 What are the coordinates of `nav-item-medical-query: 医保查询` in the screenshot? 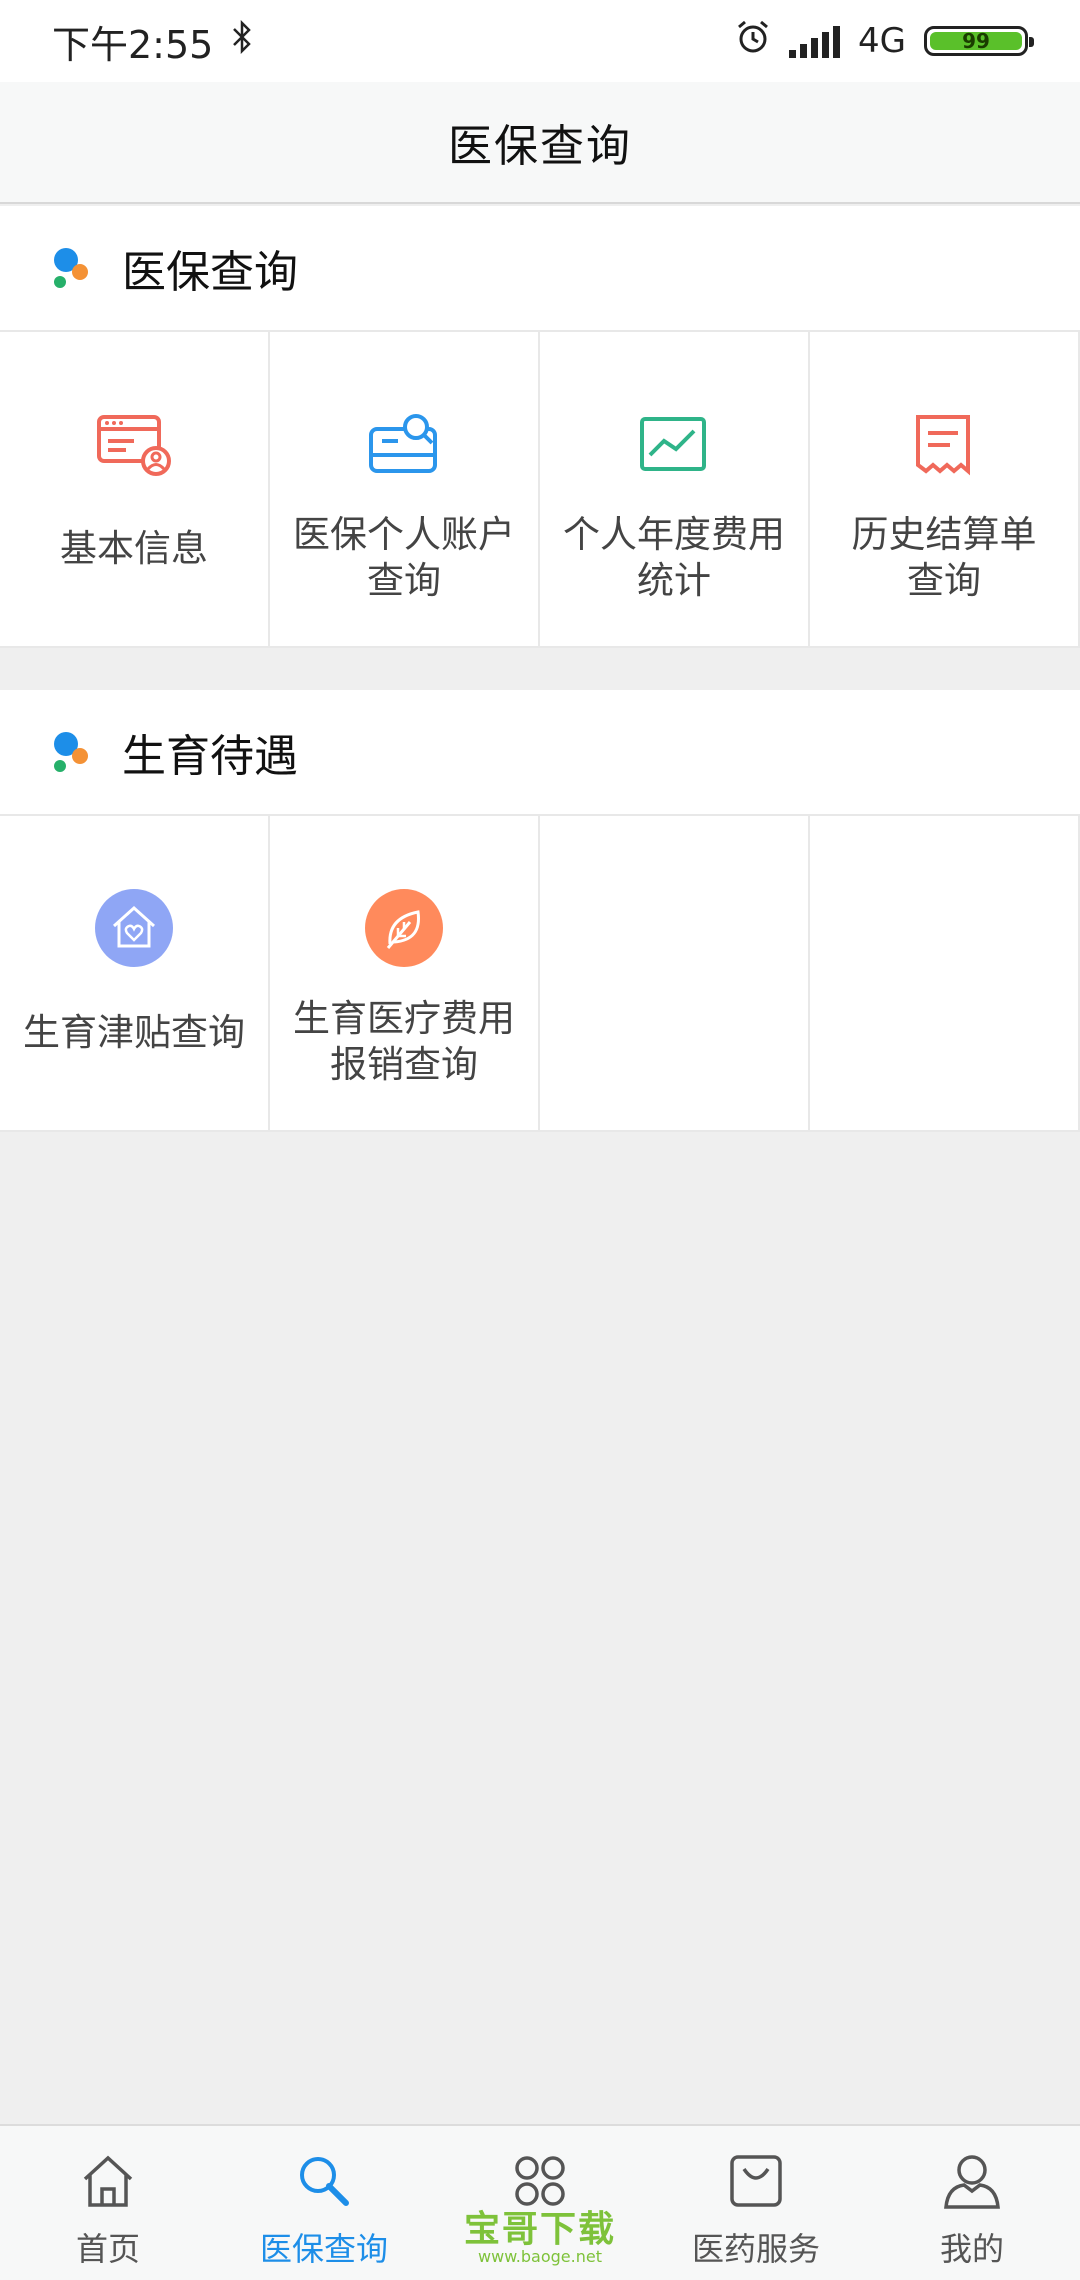 It's located at (324, 2203).